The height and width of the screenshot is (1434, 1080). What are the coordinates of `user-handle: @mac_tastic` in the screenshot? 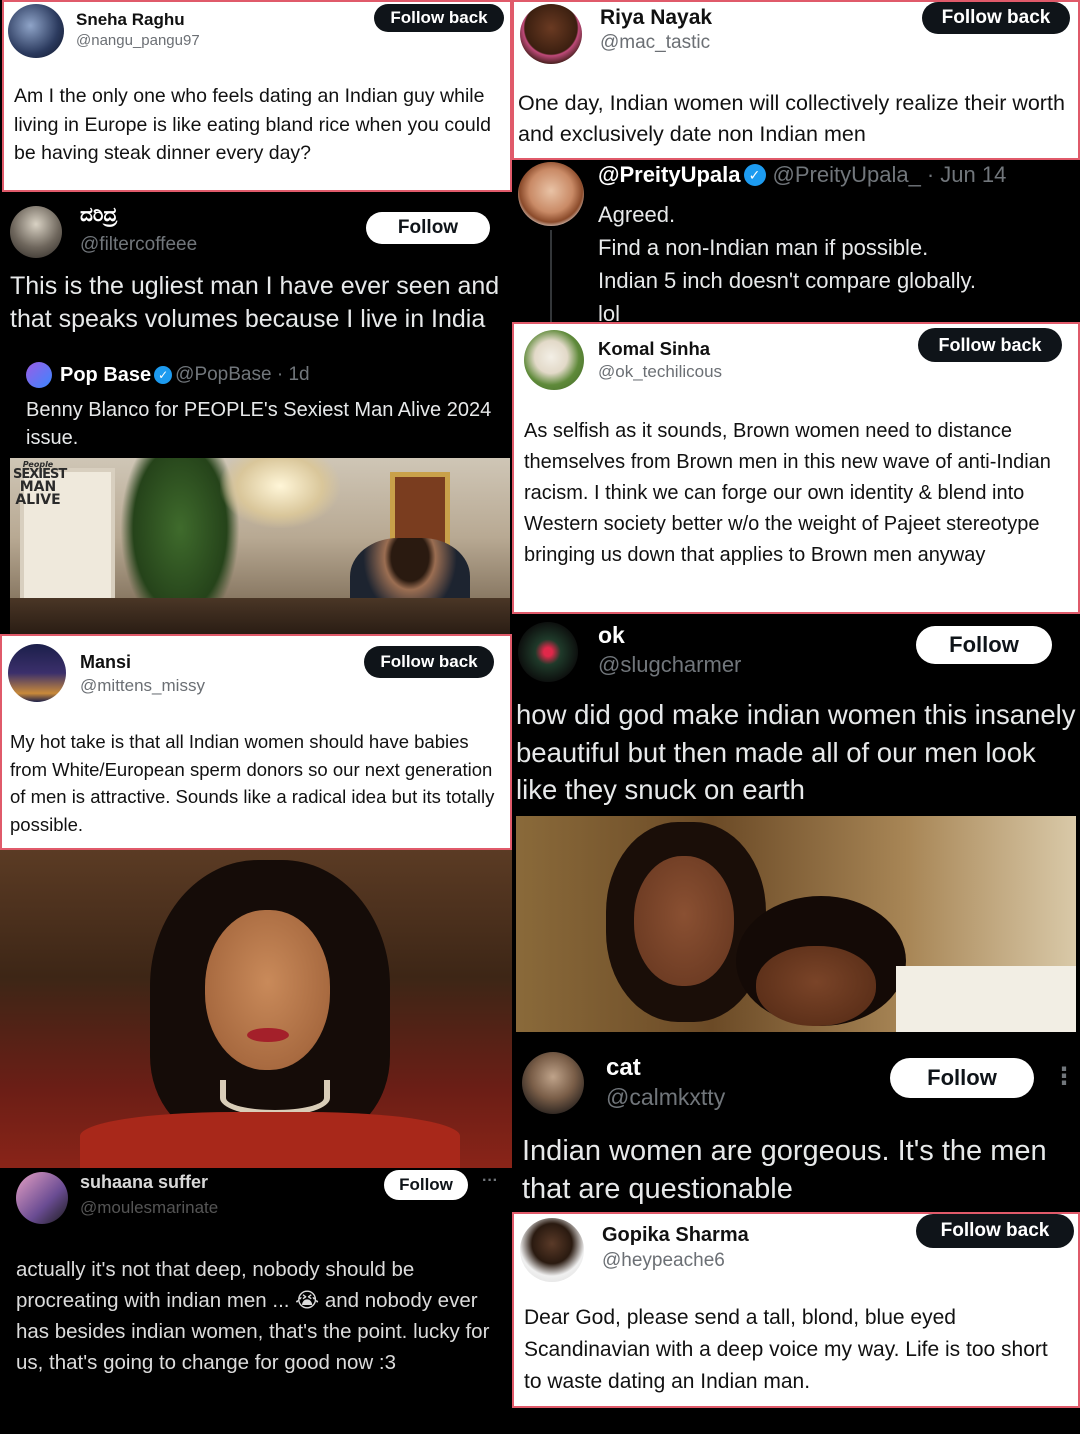 It's located at (655, 43).